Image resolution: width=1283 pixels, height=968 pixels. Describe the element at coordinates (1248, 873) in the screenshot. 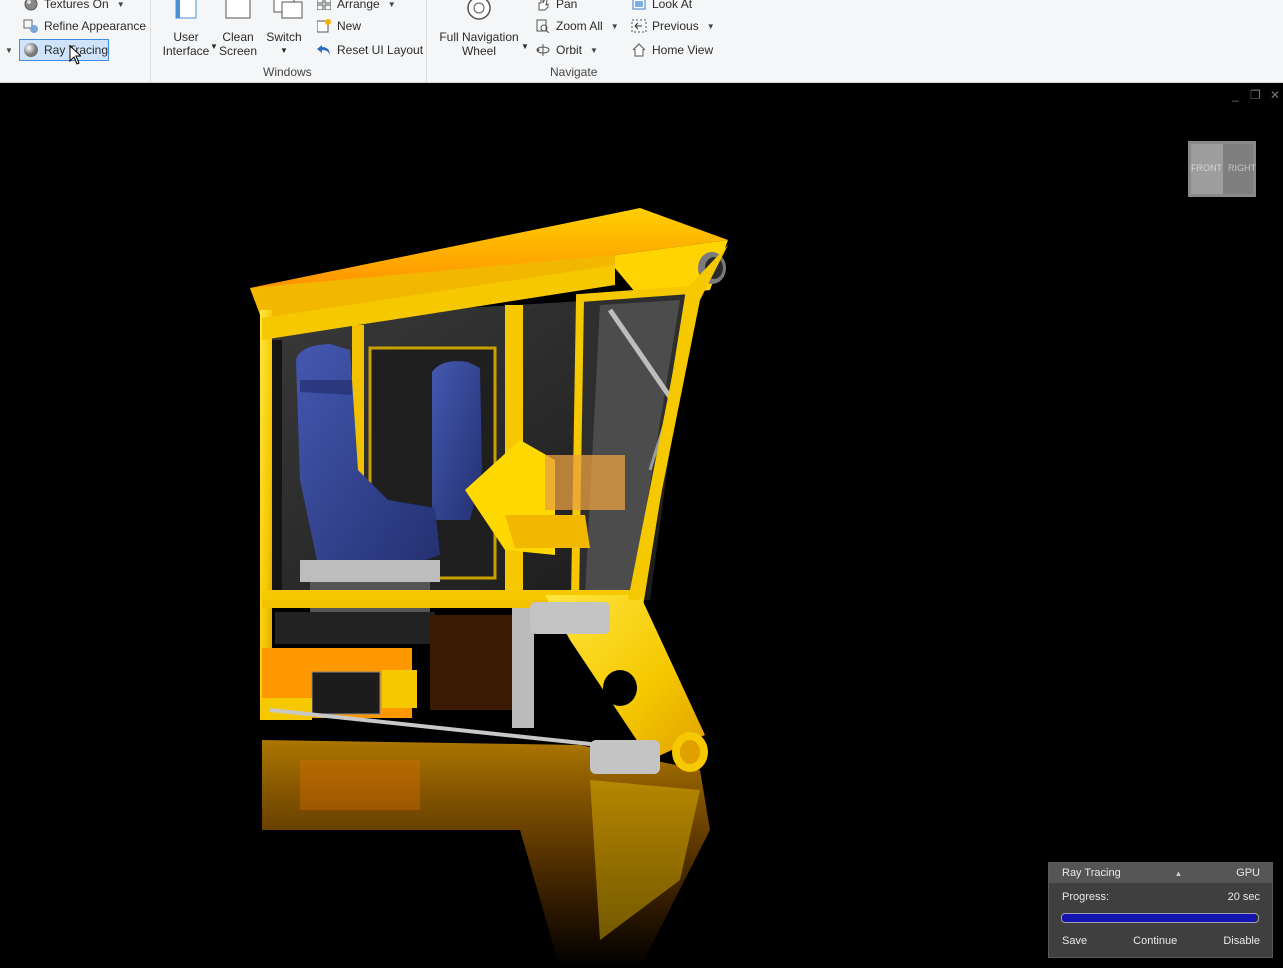

I see `ray-tracing-mode: GPU` at that location.